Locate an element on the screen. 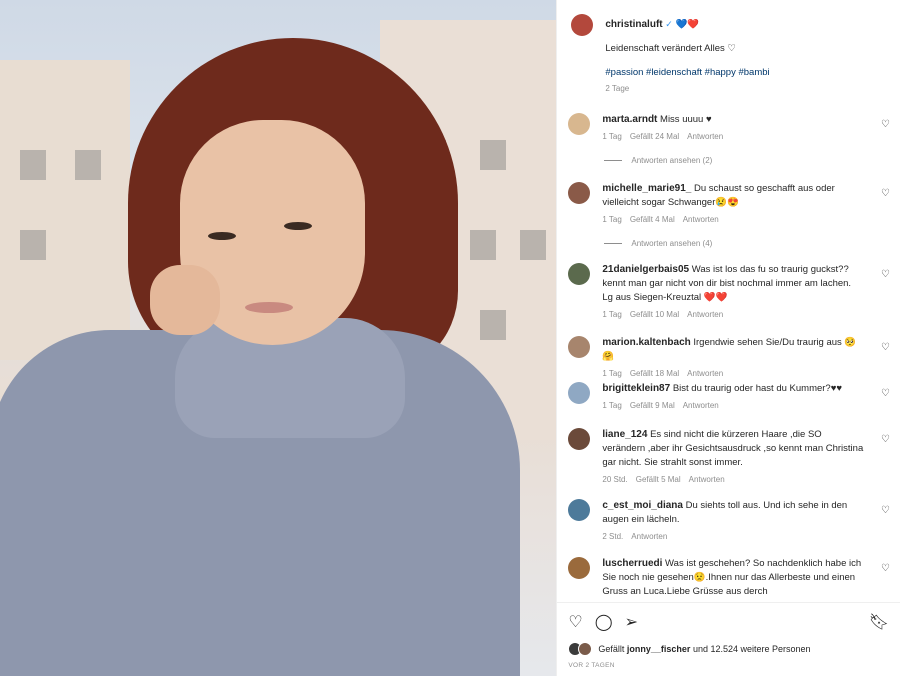 The height and width of the screenshot is (676, 900). author-emojis: 💙❤️ is located at coordinates (687, 24).